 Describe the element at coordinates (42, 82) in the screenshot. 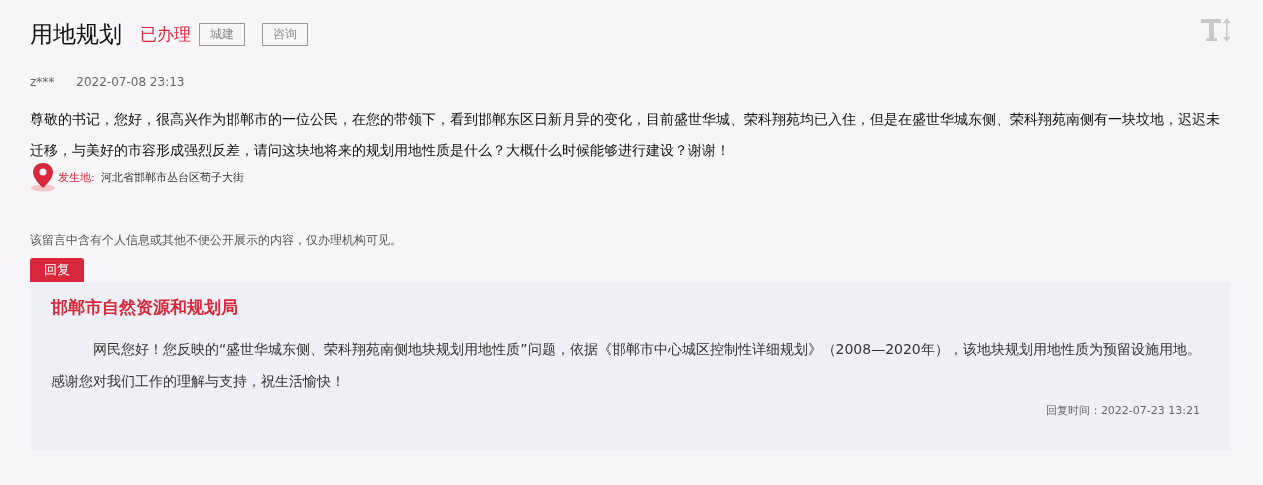

I see `author-name: z***` at that location.